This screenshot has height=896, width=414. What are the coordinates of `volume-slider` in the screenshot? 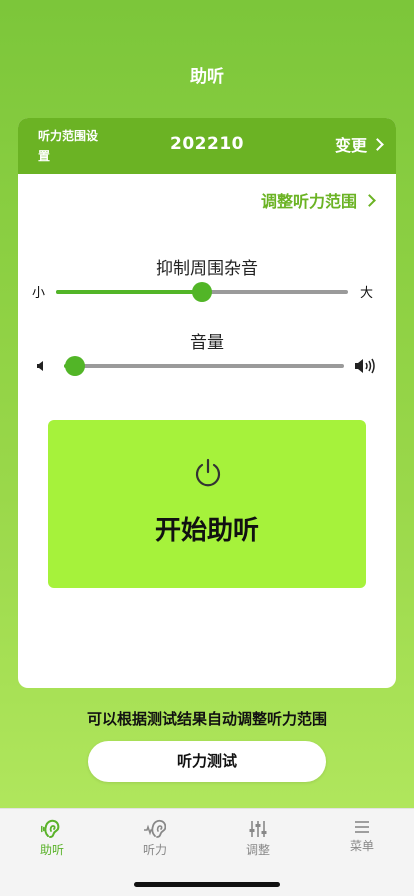 It's located at (204, 366).